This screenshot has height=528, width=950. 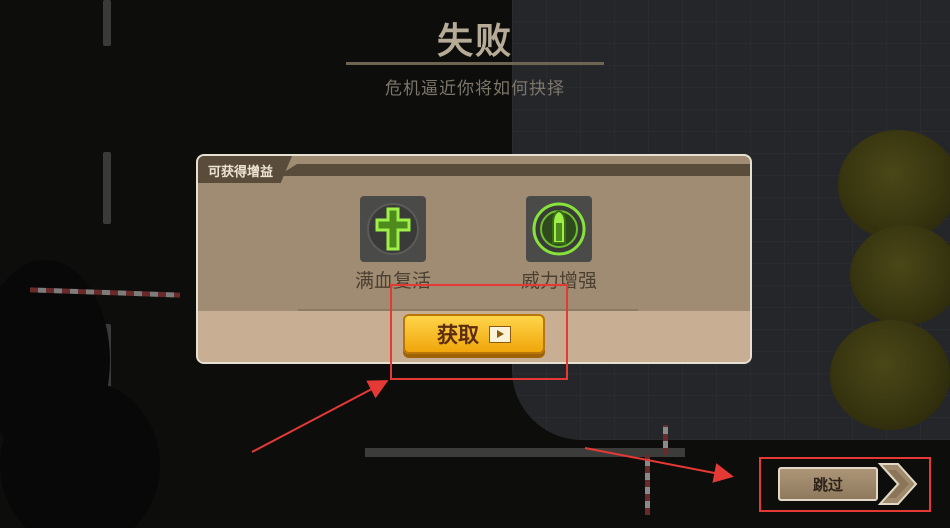 What do you see at coordinates (492, 431) in the screenshot?
I see `annotation-arrows` at bounding box center [492, 431].